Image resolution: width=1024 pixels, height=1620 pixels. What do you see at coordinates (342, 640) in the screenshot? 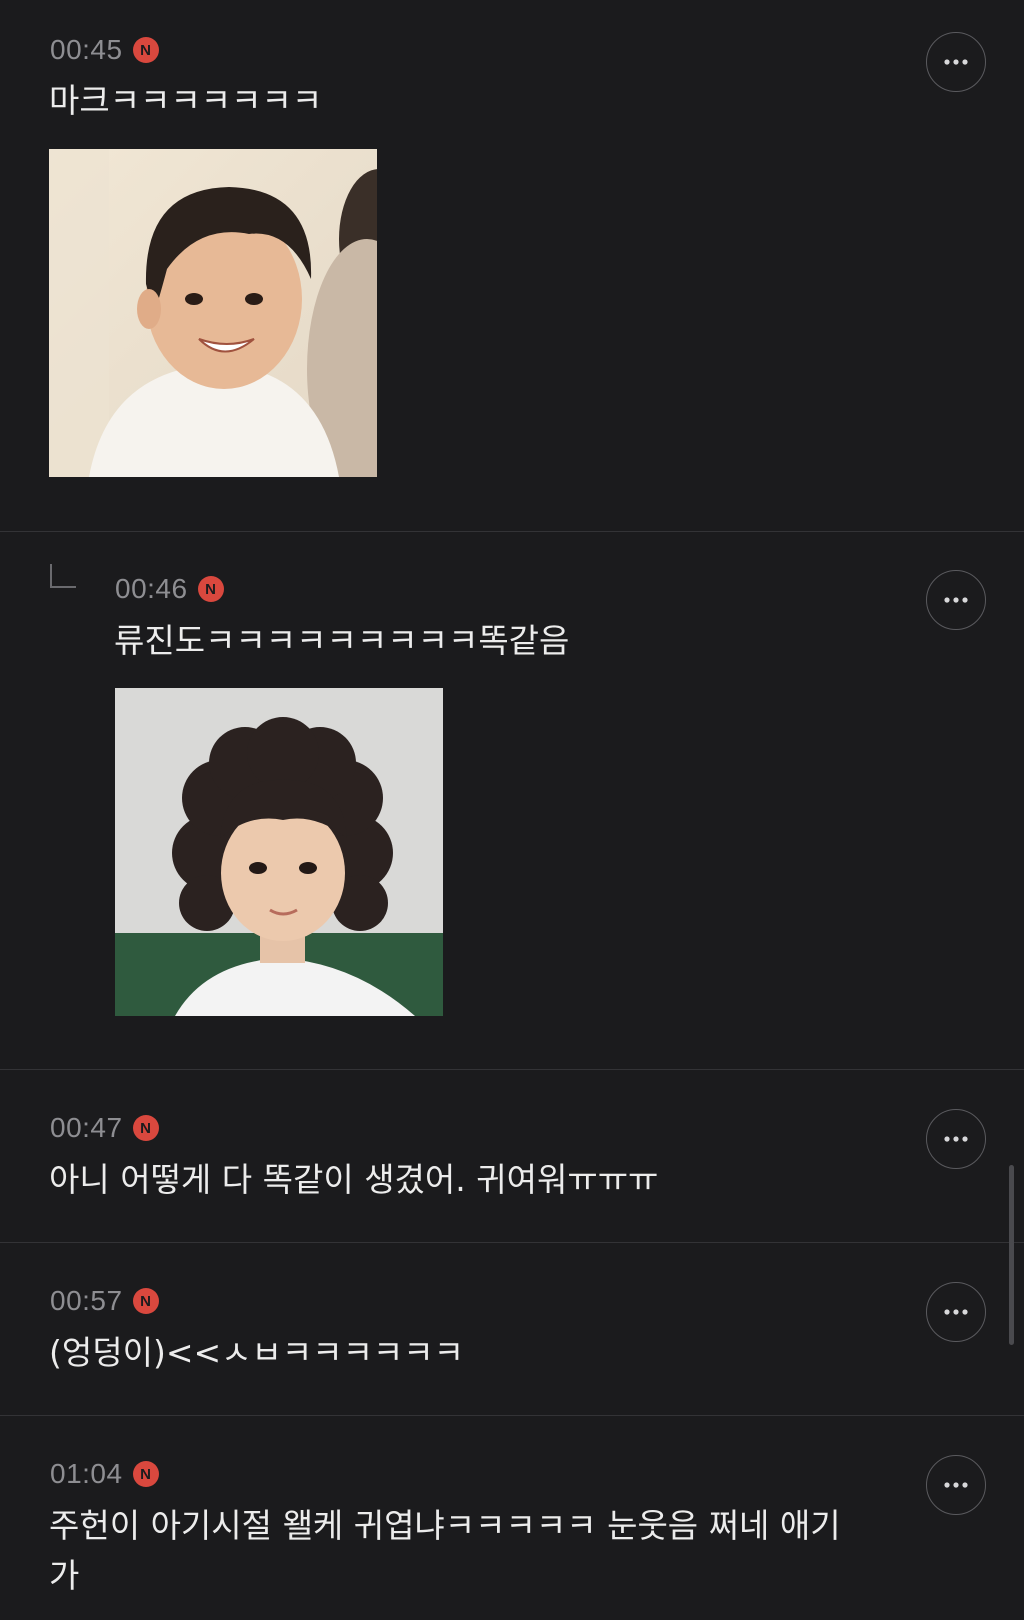
I see `comment-text: 류진도ㅋㅋㅋㅋㅋㅋㅋㅋㅋ똑같음` at bounding box center [342, 640].